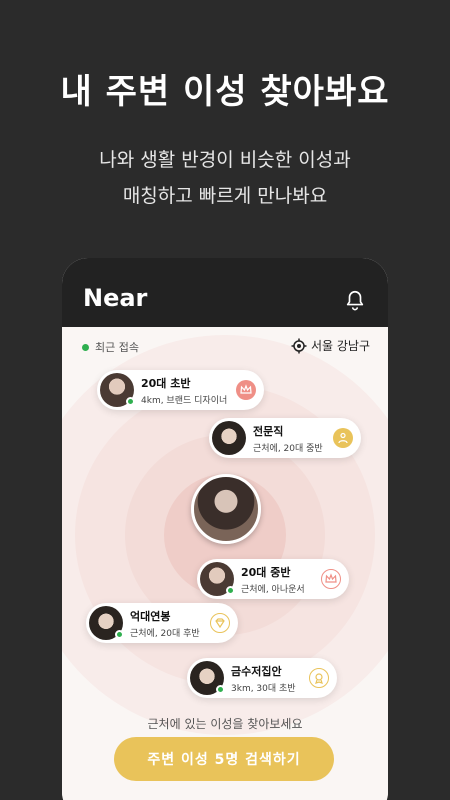  What do you see at coordinates (288, 448) in the screenshot?
I see `profile-detail: 근처에, 20대 중반` at bounding box center [288, 448].